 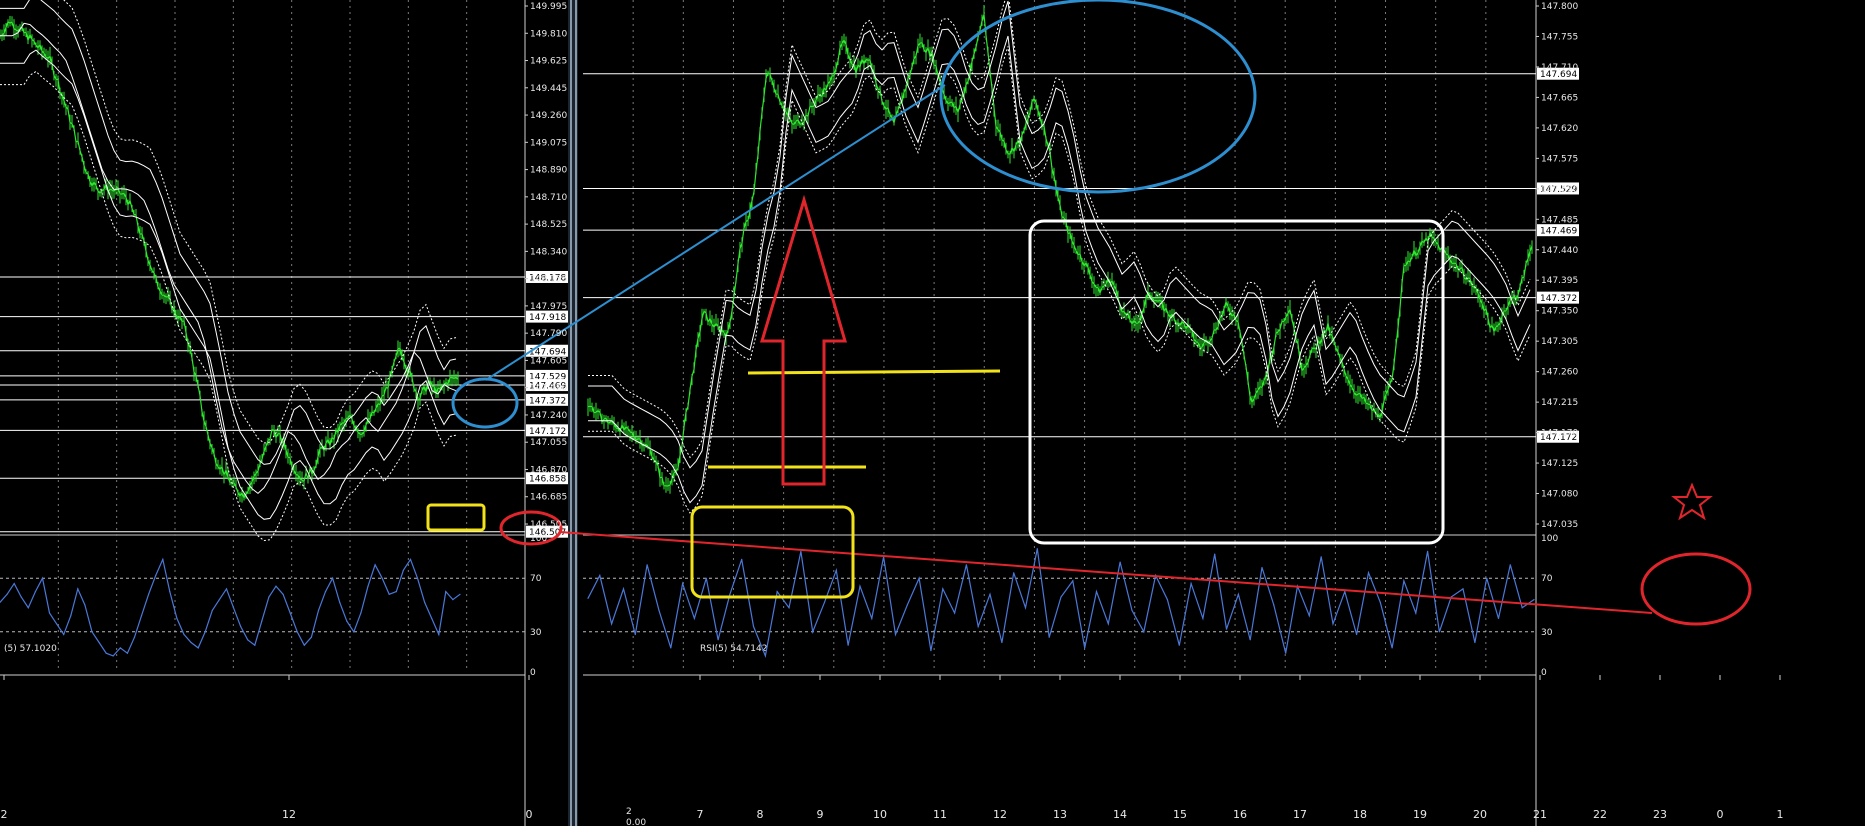 I want to click on right-price-axis-label: 147.440, so click(x=1559, y=251).